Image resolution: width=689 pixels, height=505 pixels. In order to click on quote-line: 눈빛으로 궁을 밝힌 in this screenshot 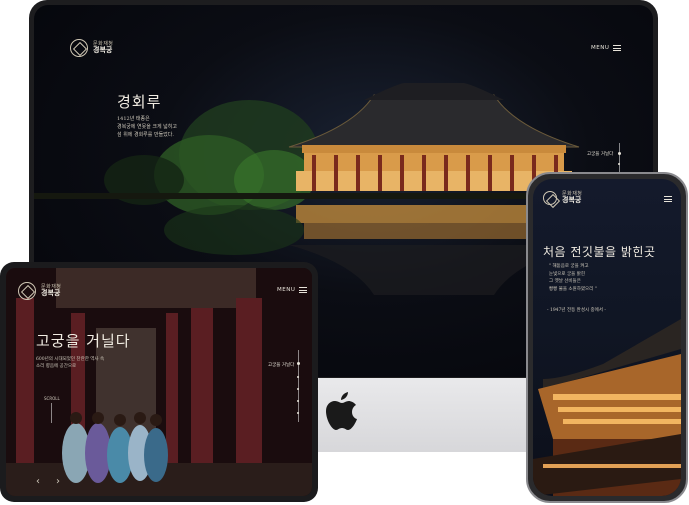, I will do `click(567, 274)`.